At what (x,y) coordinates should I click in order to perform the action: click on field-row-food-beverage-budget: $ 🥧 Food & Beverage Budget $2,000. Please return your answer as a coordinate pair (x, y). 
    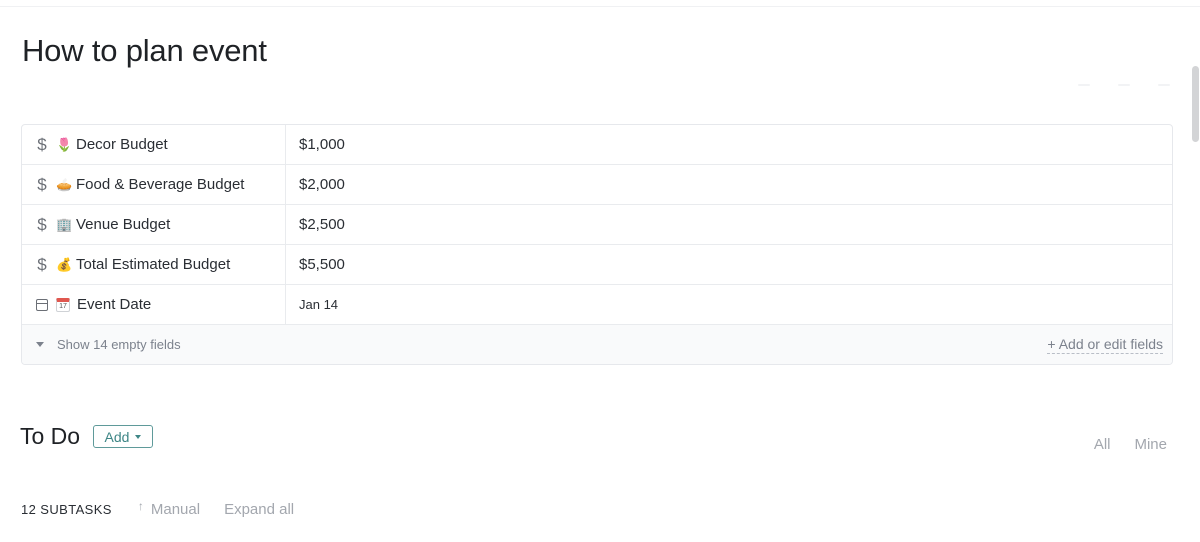
    Looking at the image, I should click on (597, 185).